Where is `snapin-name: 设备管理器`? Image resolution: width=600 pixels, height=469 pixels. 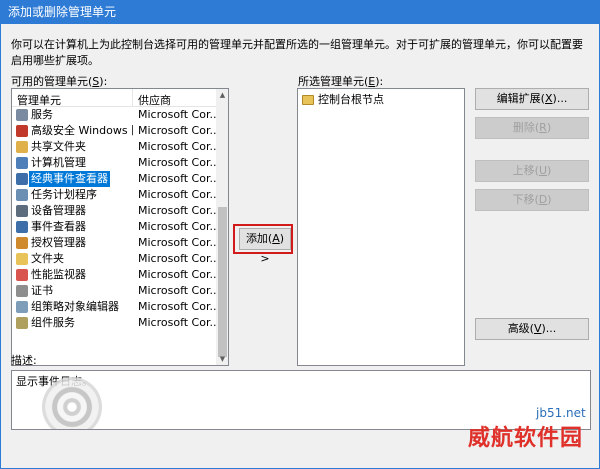 snapin-name: 设备管理器 is located at coordinates (58, 210).